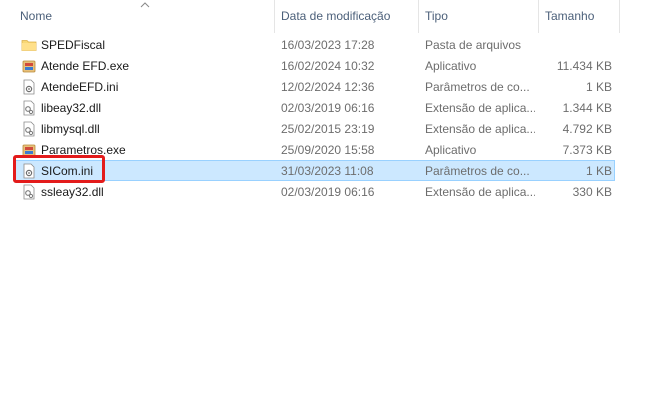 The width and height of the screenshot is (661, 410). What do you see at coordinates (83, 150) in the screenshot?
I see `file-name: Parametros.exe` at bounding box center [83, 150].